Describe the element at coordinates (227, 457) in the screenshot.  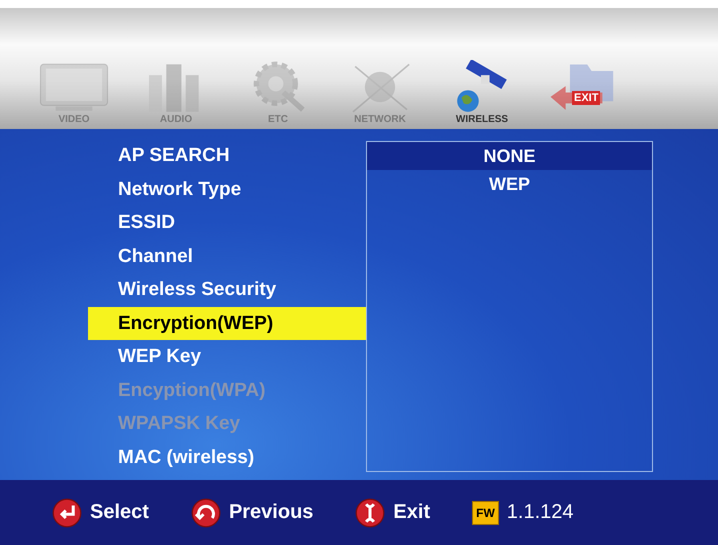
I see `menu-item: MAC (wireless)` at that location.